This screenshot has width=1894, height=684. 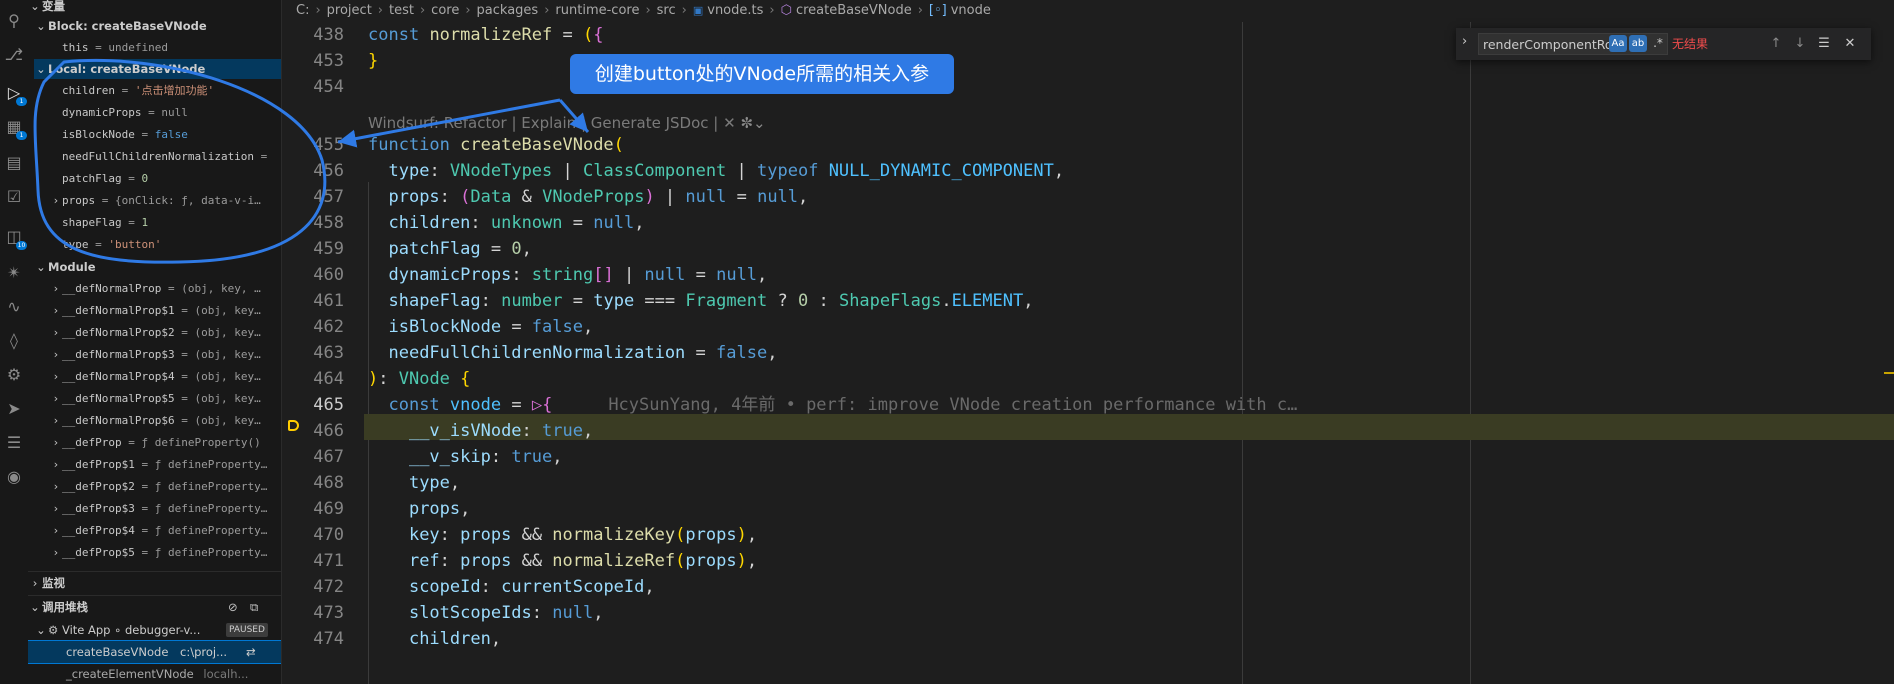 What do you see at coordinates (313, 87) in the screenshot?
I see `line-number: 454` at bounding box center [313, 87].